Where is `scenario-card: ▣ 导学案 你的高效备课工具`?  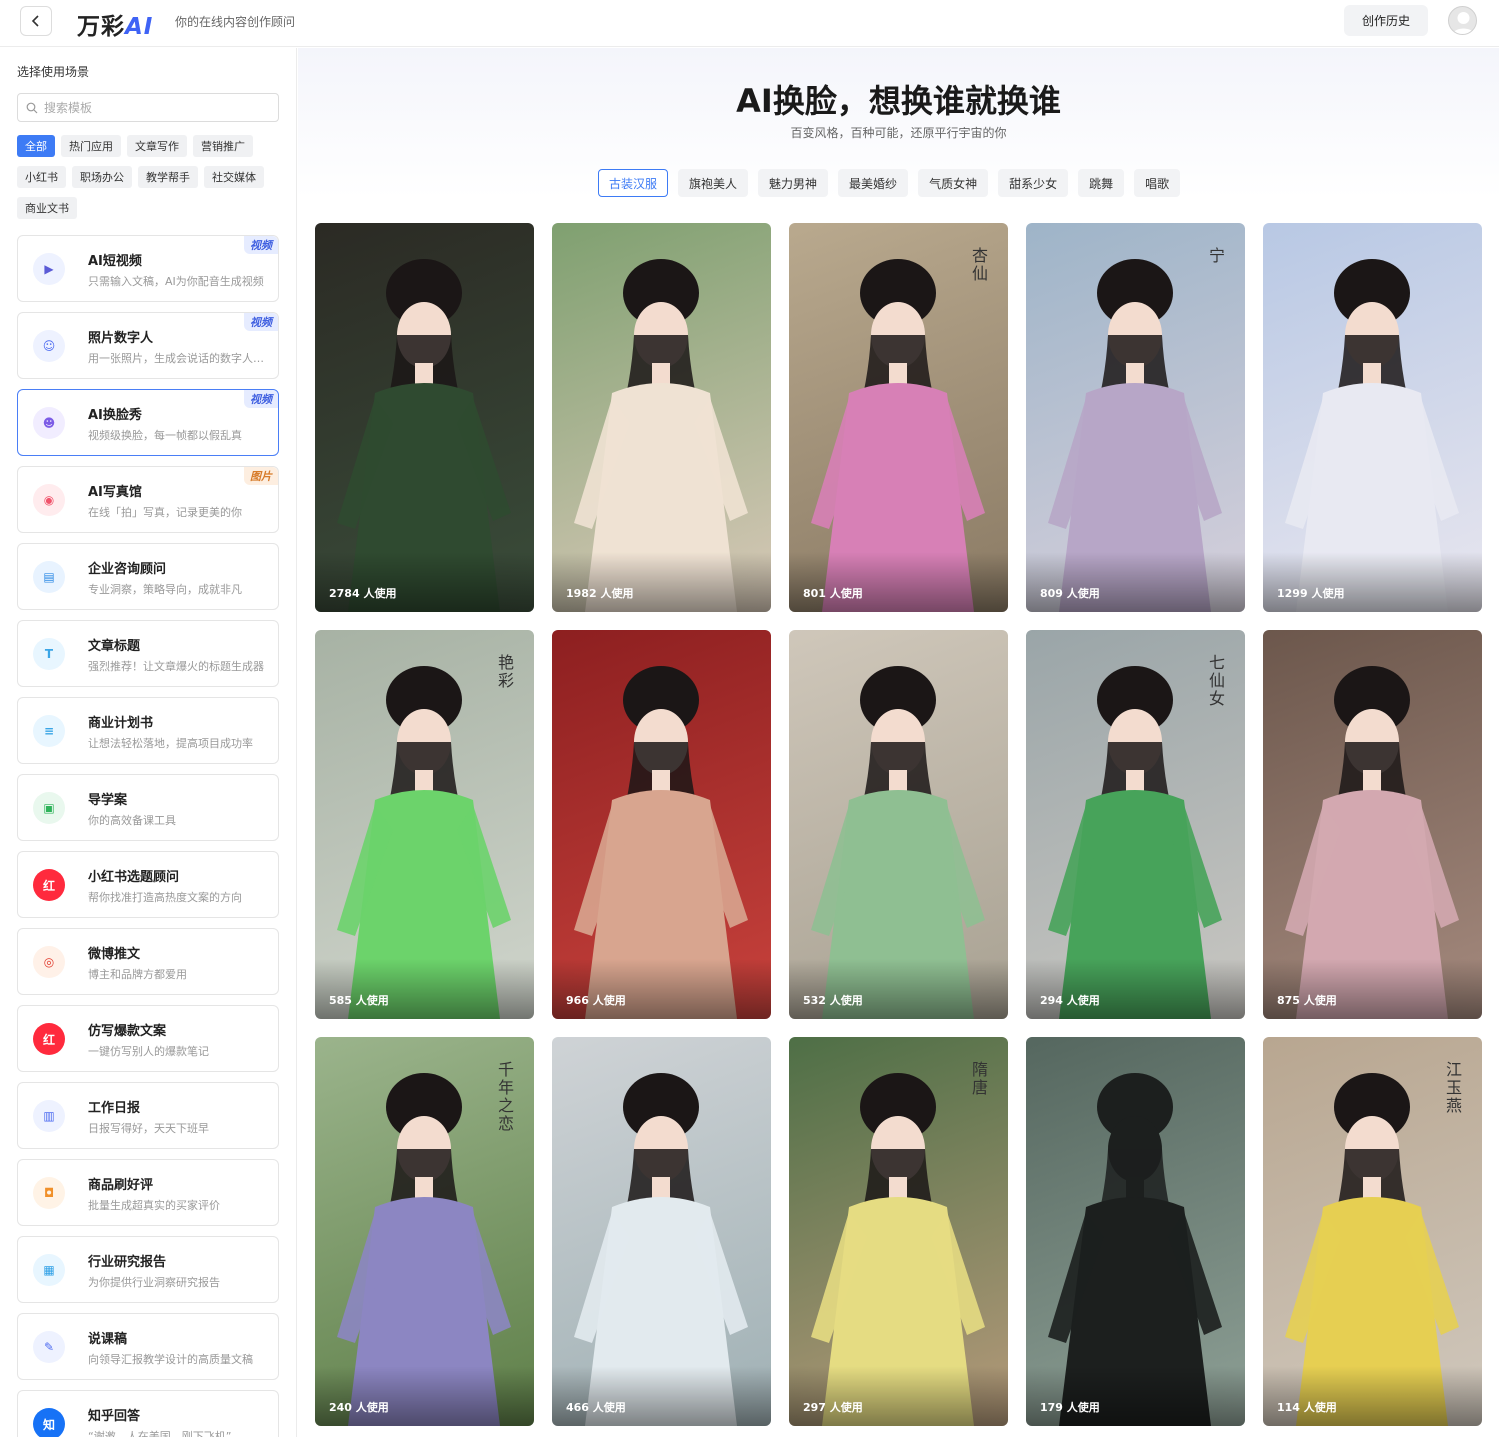 scenario-card: ▣ 导学案 你的高效备课工具 is located at coordinates (148, 807).